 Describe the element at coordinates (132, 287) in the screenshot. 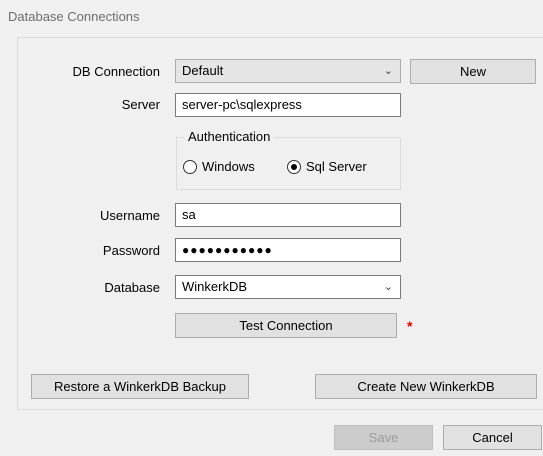

I see `database-label: Database` at that location.